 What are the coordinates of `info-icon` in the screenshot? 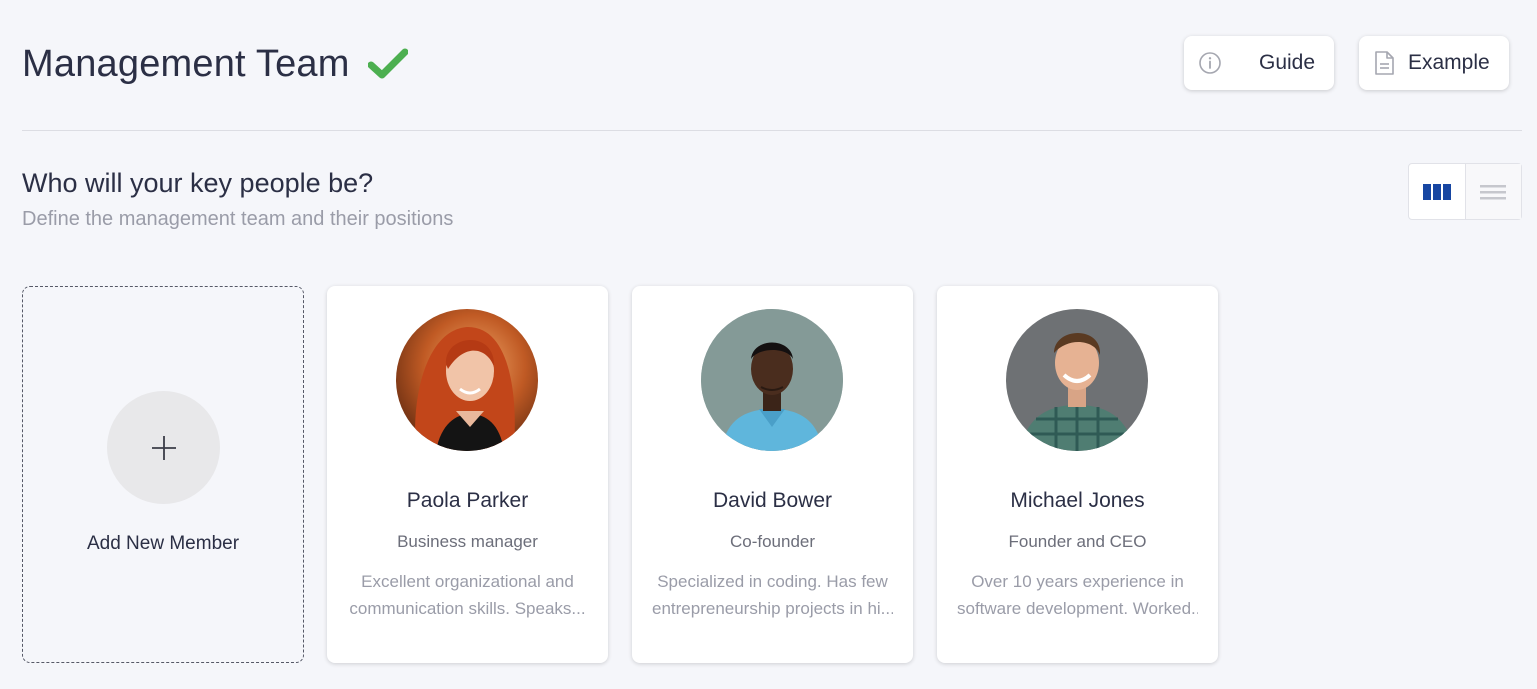 It's located at (1210, 63).